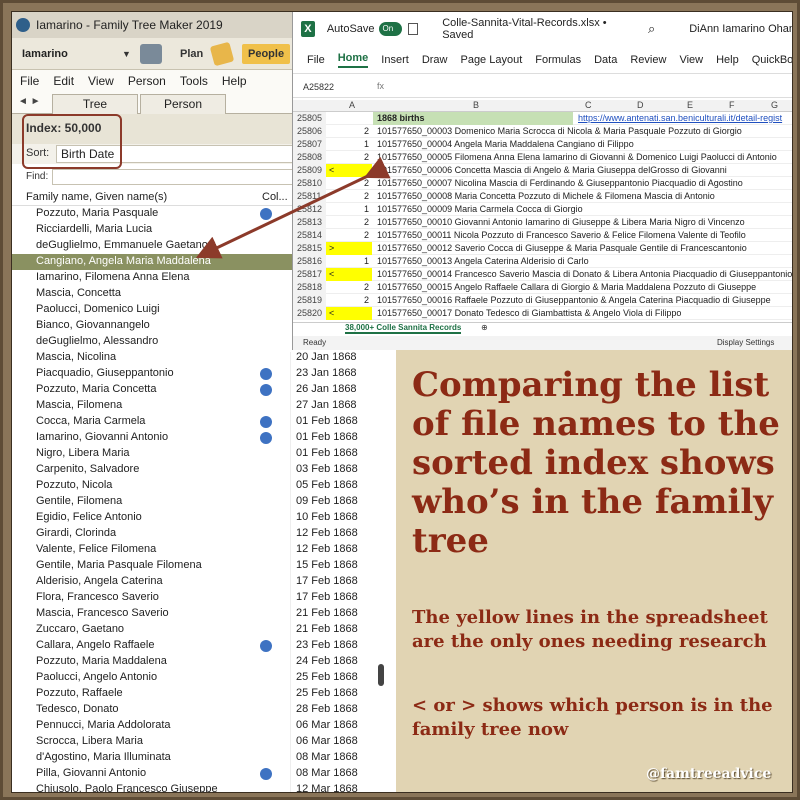  What do you see at coordinates (200, 502) in the screenshot?
I see `list-item: Gentile, Filomena 09 Feb 1868` at bounding box center [200, 502].